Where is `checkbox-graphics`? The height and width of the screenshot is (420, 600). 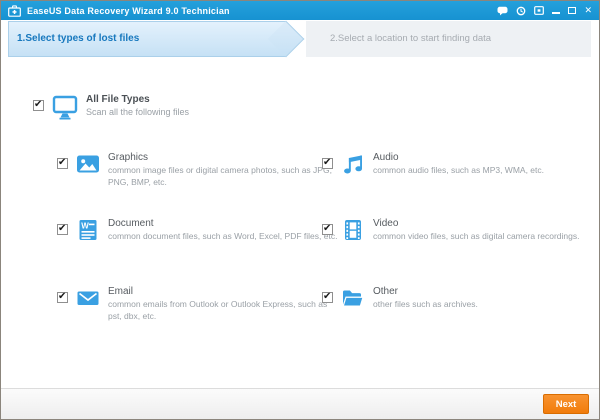
checkbox-graphics is located at coordinates (62, 163).